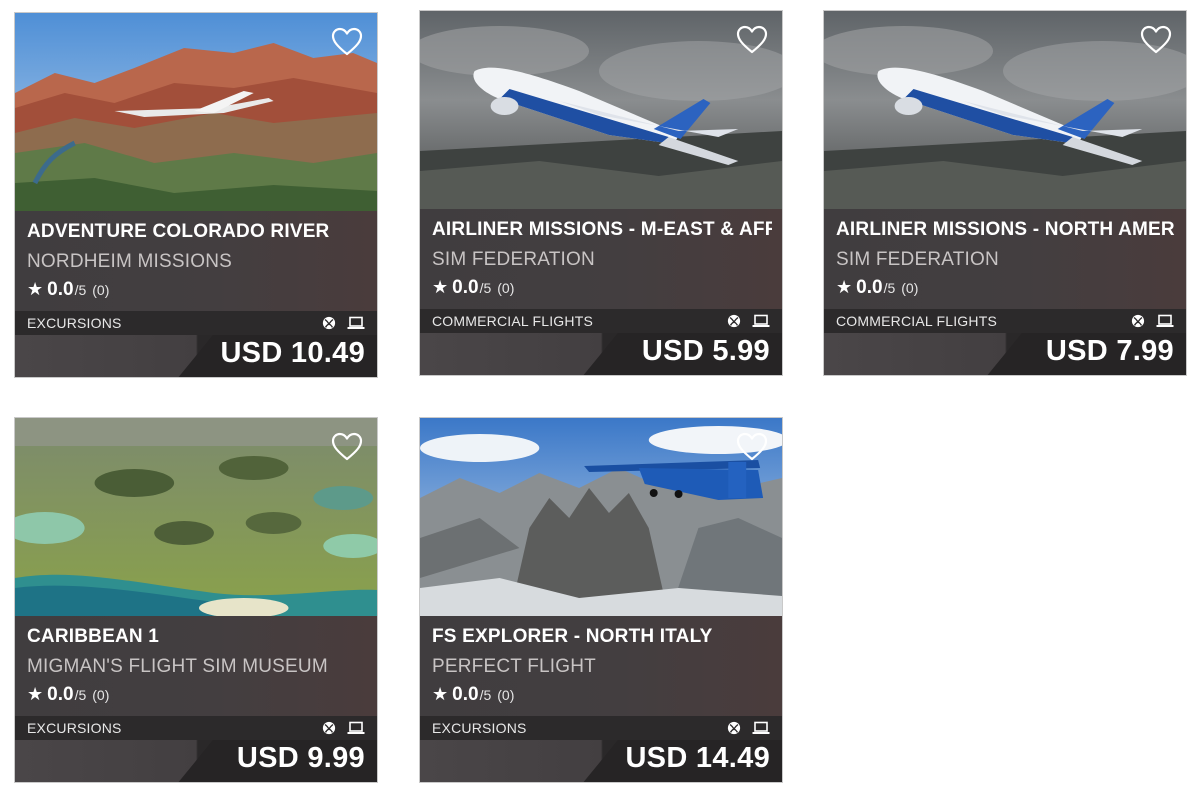  What do you see at coordinates (1006, 230) in the screenshot?
I see `product-title: AIRLINER MISSIONS - NORTH AMERICA` at bounding box center [1006, 230].